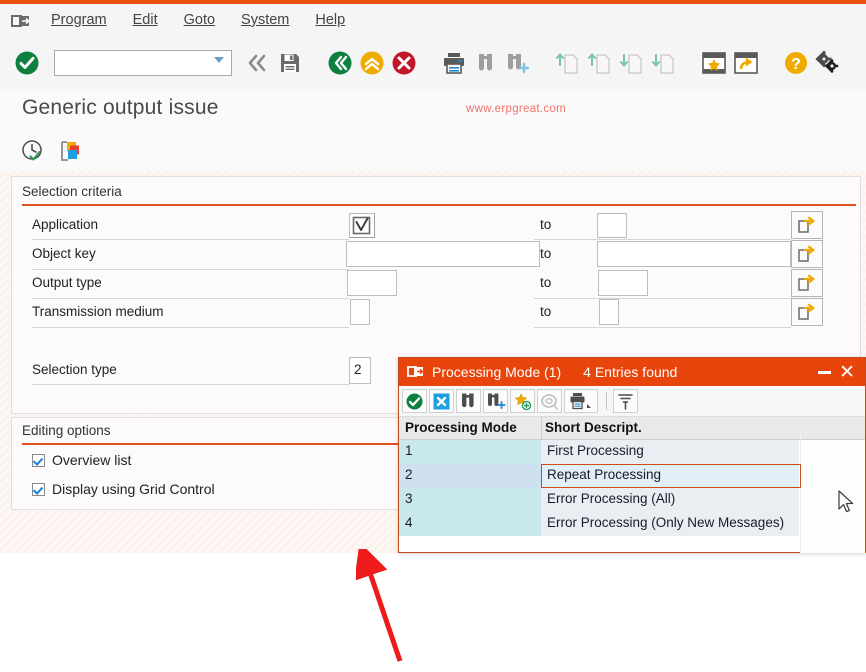 The width and height of the screenshot is (866, 672). I want to click on dialog-title-bar: Processing Mode (1) 4 Entries found ✕, so click(632, 372).